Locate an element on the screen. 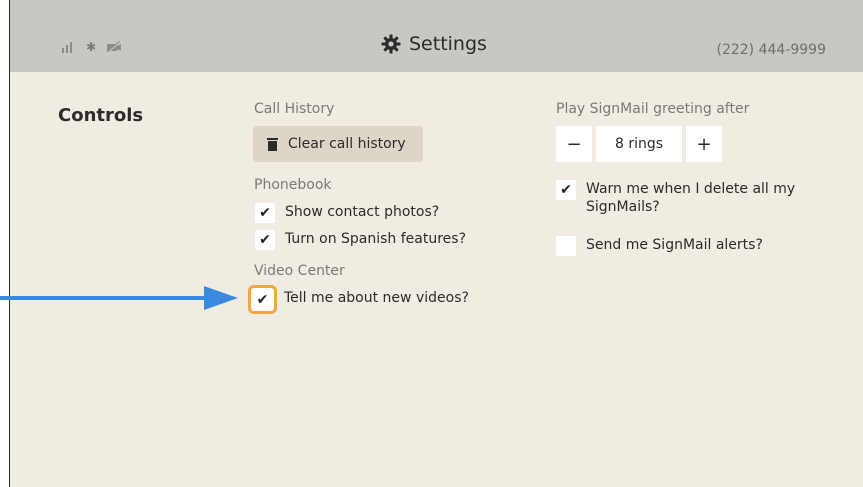  signmail-alerts-option: Send me SignMail alerts? is located at coordinates (659, 246).